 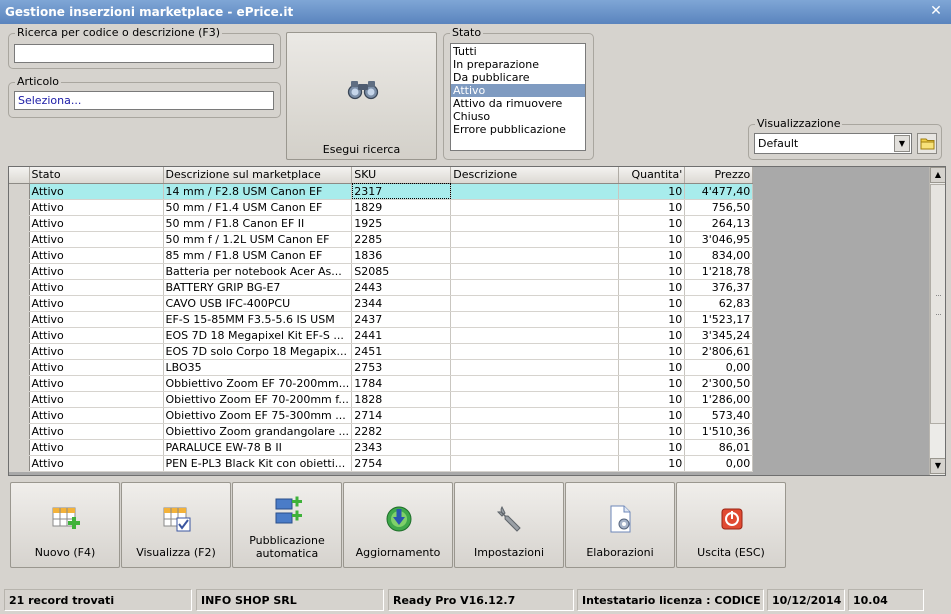 I want to click on cell-prezzo: 573,40, so click(x=719, y=415).